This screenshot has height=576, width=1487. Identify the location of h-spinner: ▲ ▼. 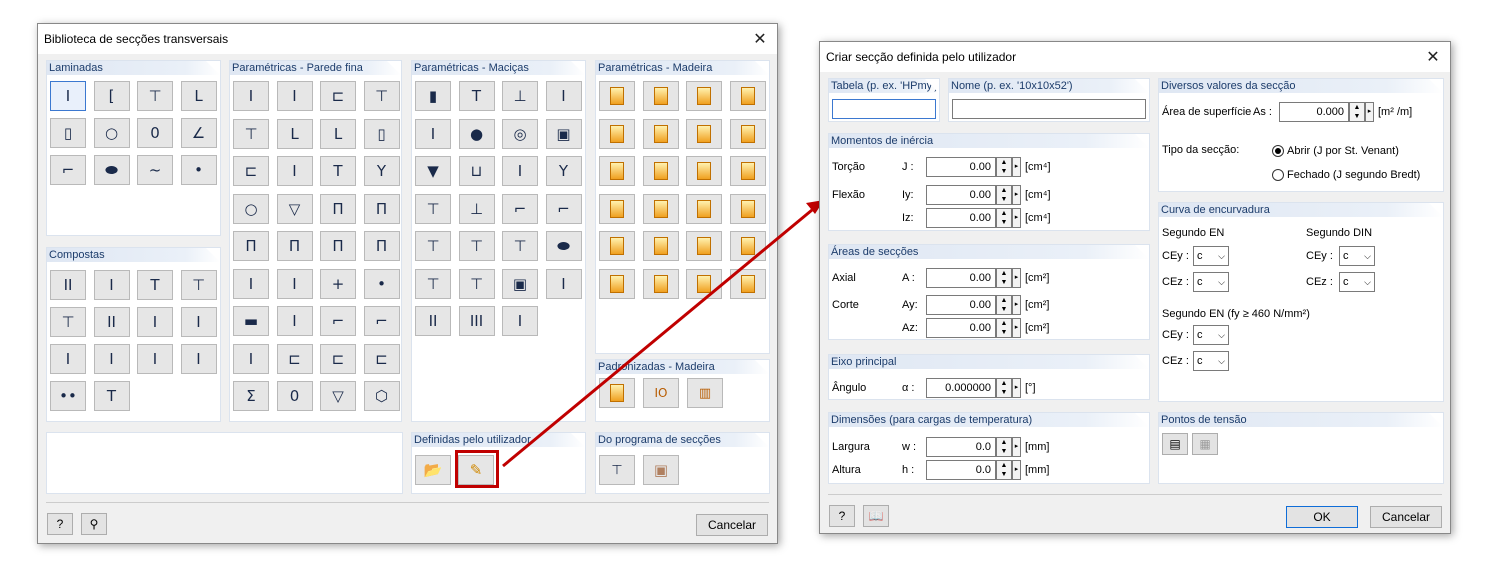
(1004, 470).